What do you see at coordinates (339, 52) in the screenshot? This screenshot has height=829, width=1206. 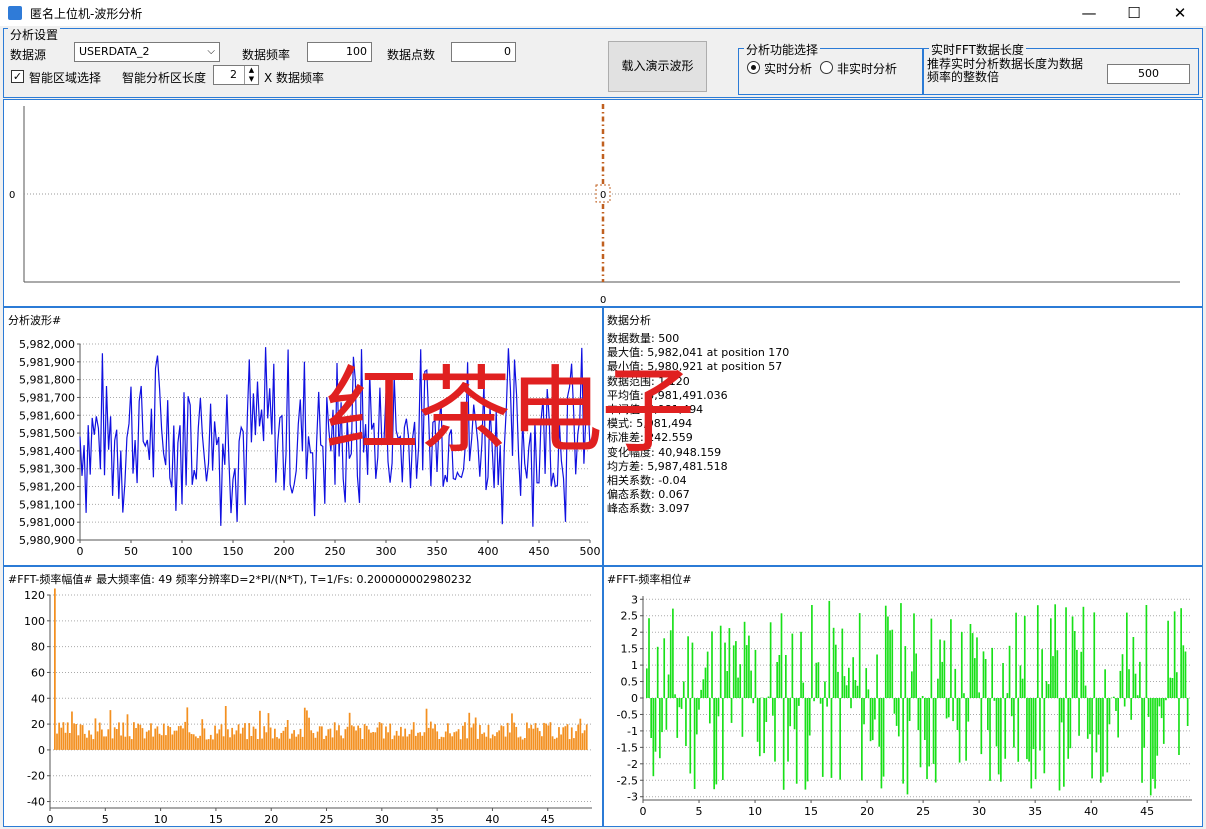 I see `data-frequency-input: 100` at bounding box center [339, 52].